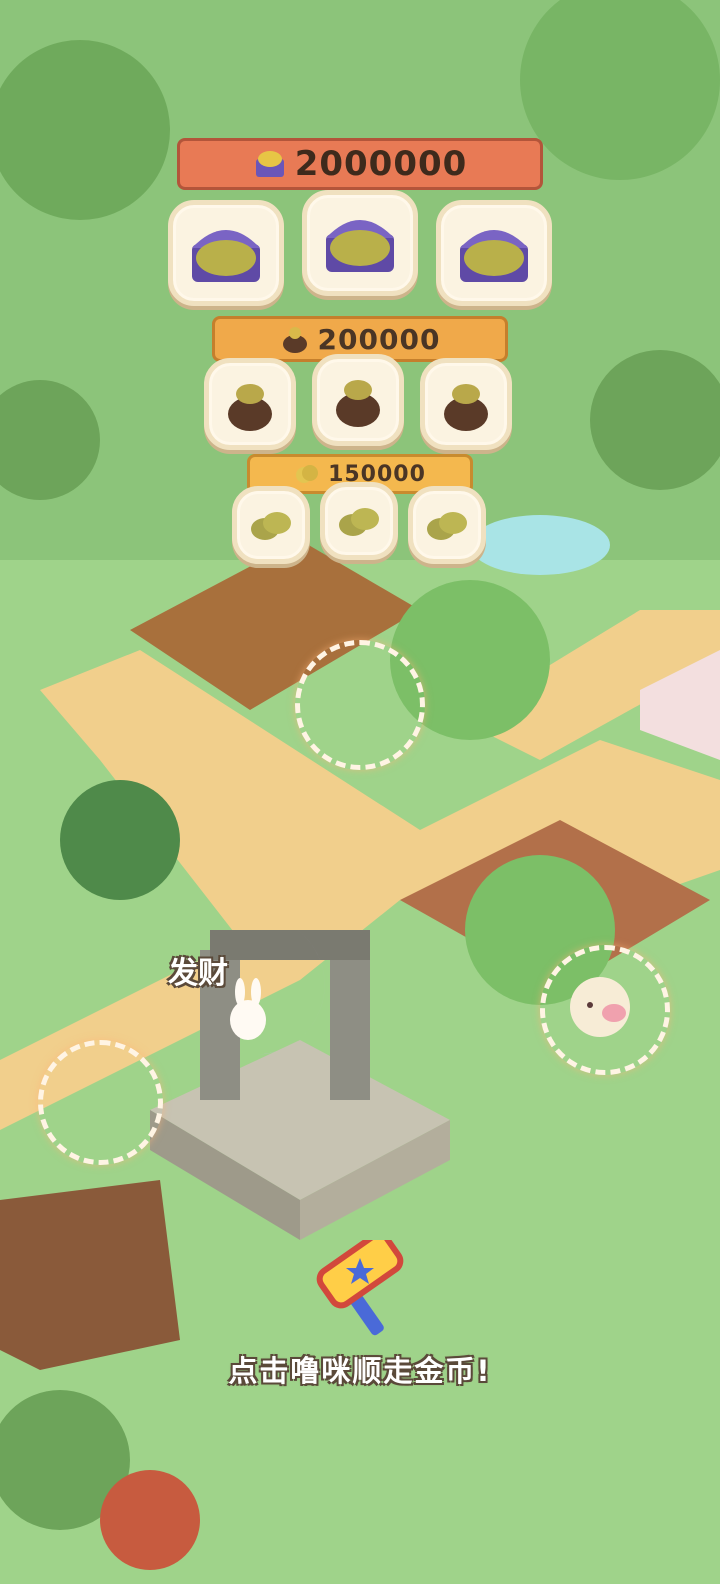  Describe the element at coordinates (360, 1371) in the screenshot. I see `hint-text: 点击噜咪顺走金币!` at that location.